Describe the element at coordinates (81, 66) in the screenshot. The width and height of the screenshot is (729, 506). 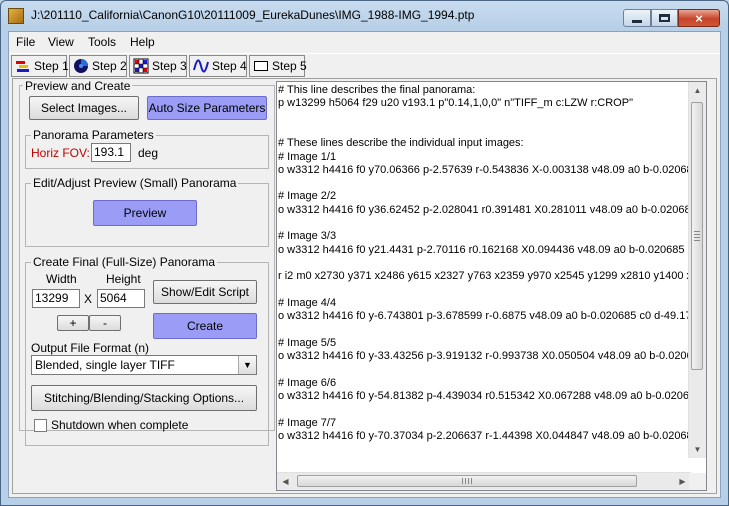
I see `step2-icon` at that location.